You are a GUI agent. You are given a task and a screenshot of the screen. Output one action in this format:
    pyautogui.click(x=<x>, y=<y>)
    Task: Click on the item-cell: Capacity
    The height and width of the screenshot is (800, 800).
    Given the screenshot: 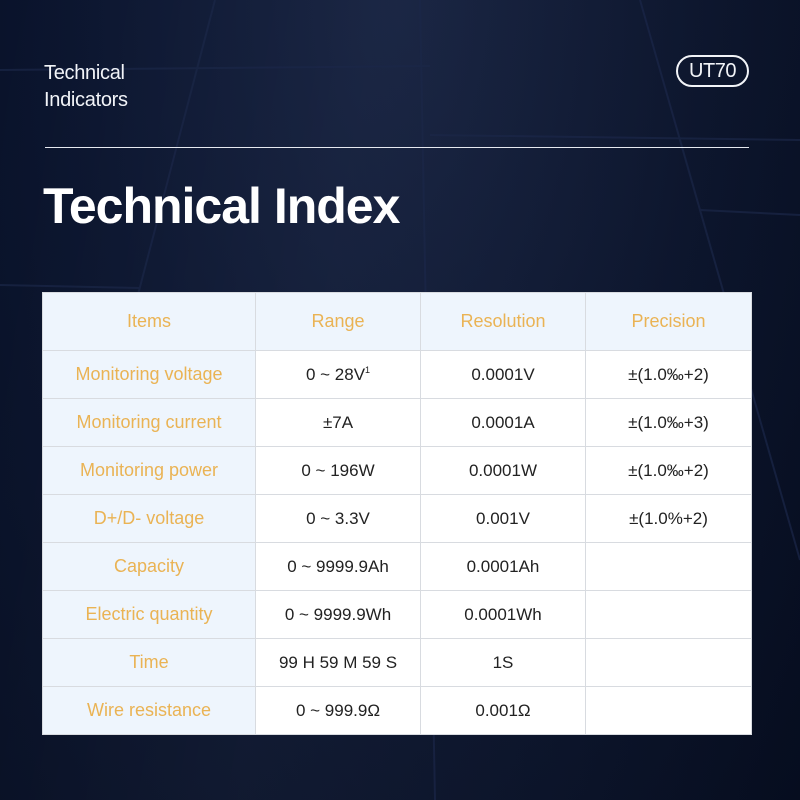 What is the action you would take?
    pyautogui.click(x=149, y=566)
    